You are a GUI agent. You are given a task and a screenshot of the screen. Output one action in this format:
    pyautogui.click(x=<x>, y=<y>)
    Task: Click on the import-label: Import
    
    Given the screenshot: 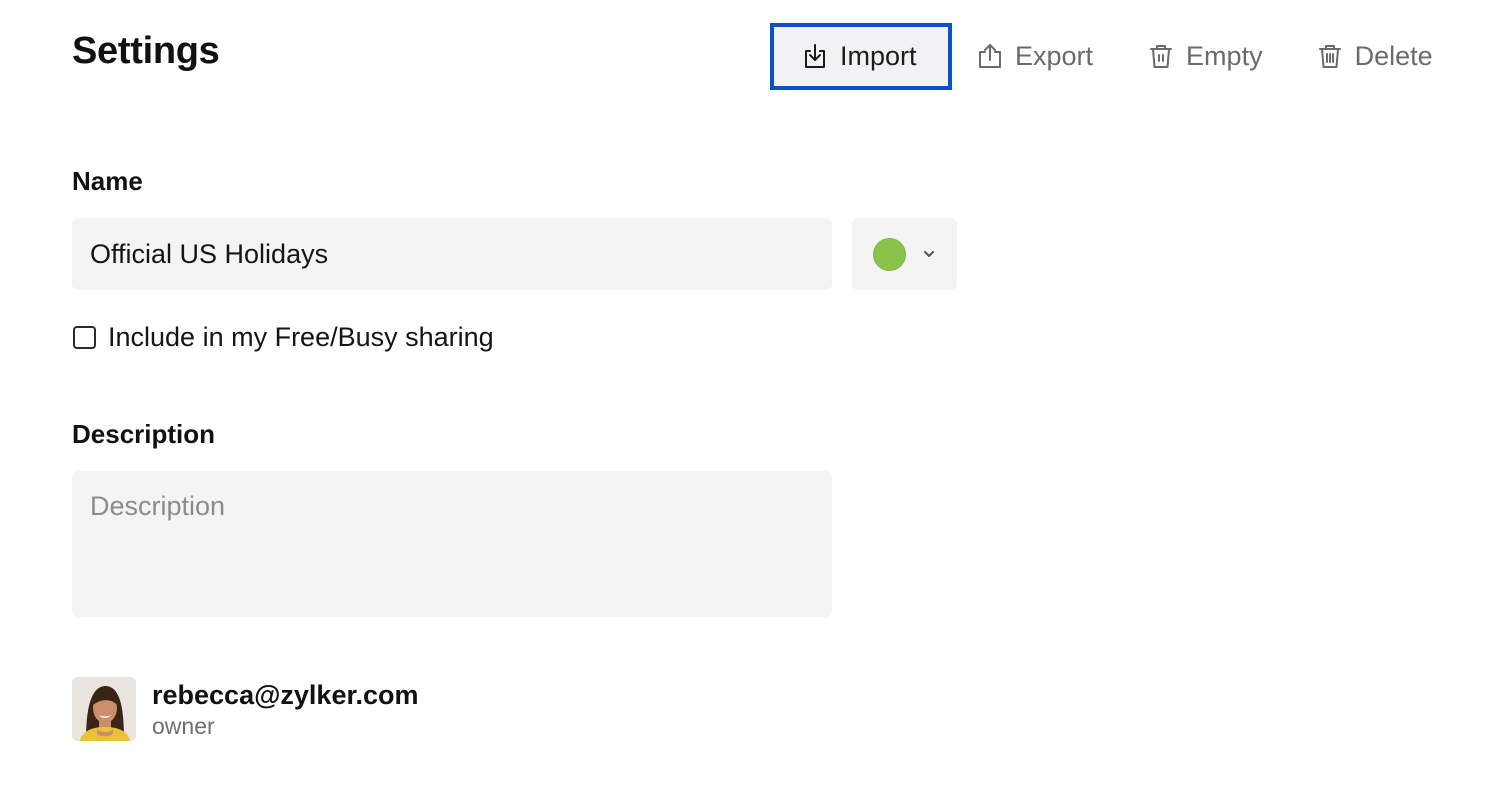 What is the action you would take?
    pyautogui.click(x=878, y=55)
    